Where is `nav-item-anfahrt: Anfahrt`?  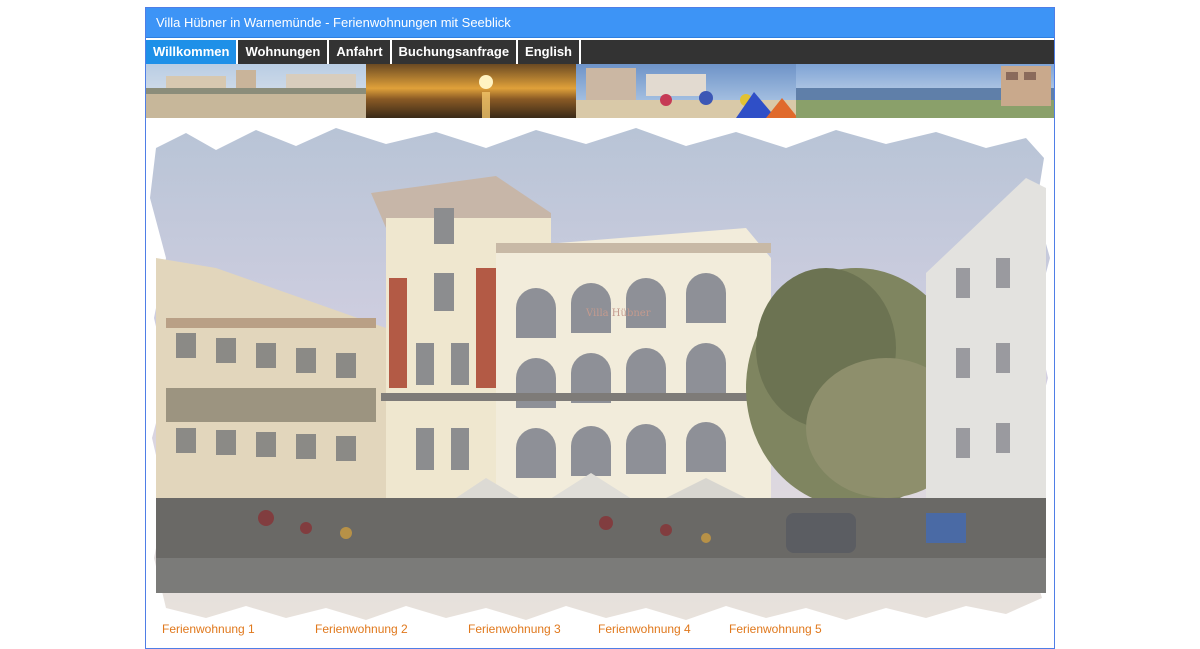 nav-item-anfahrt: Anfahrt is located at coordinates (360, 52).